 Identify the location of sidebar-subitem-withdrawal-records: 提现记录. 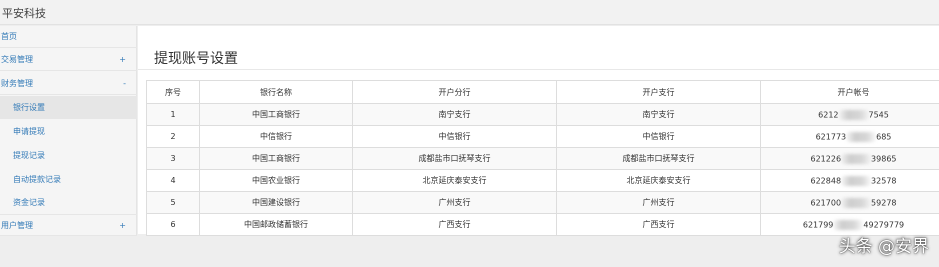
(68, 155).